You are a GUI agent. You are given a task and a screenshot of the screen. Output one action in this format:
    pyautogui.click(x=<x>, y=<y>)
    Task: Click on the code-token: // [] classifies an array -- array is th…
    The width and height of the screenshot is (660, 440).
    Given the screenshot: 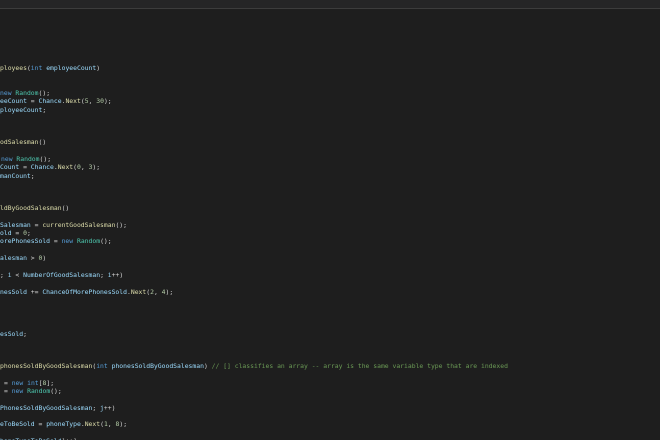 What is the action you would take?
    pyautogui.click(x=359, y=366)
    